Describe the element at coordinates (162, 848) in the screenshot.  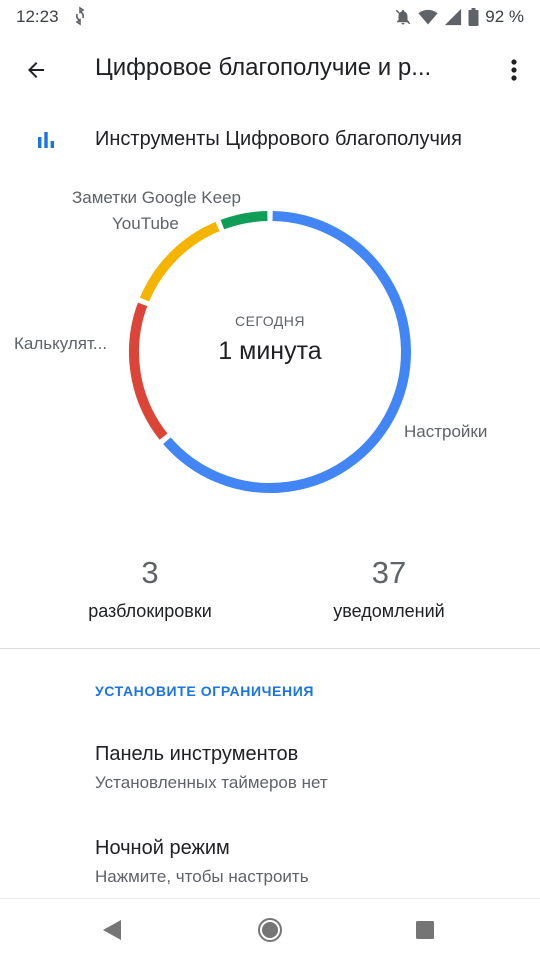
I see `wind-down-title: Ночной режим` at that location.